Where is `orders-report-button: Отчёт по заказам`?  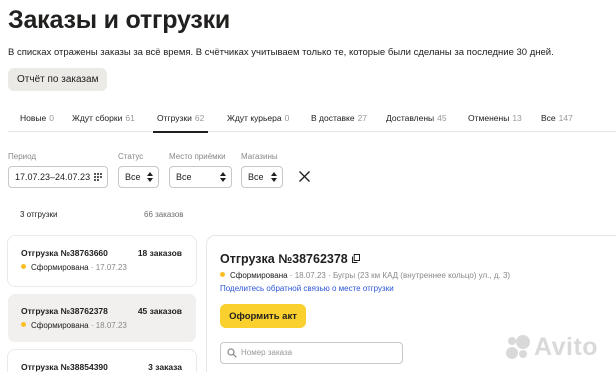
orders-report-button: Отчёт по заказам is located at coordinates (58, 79).